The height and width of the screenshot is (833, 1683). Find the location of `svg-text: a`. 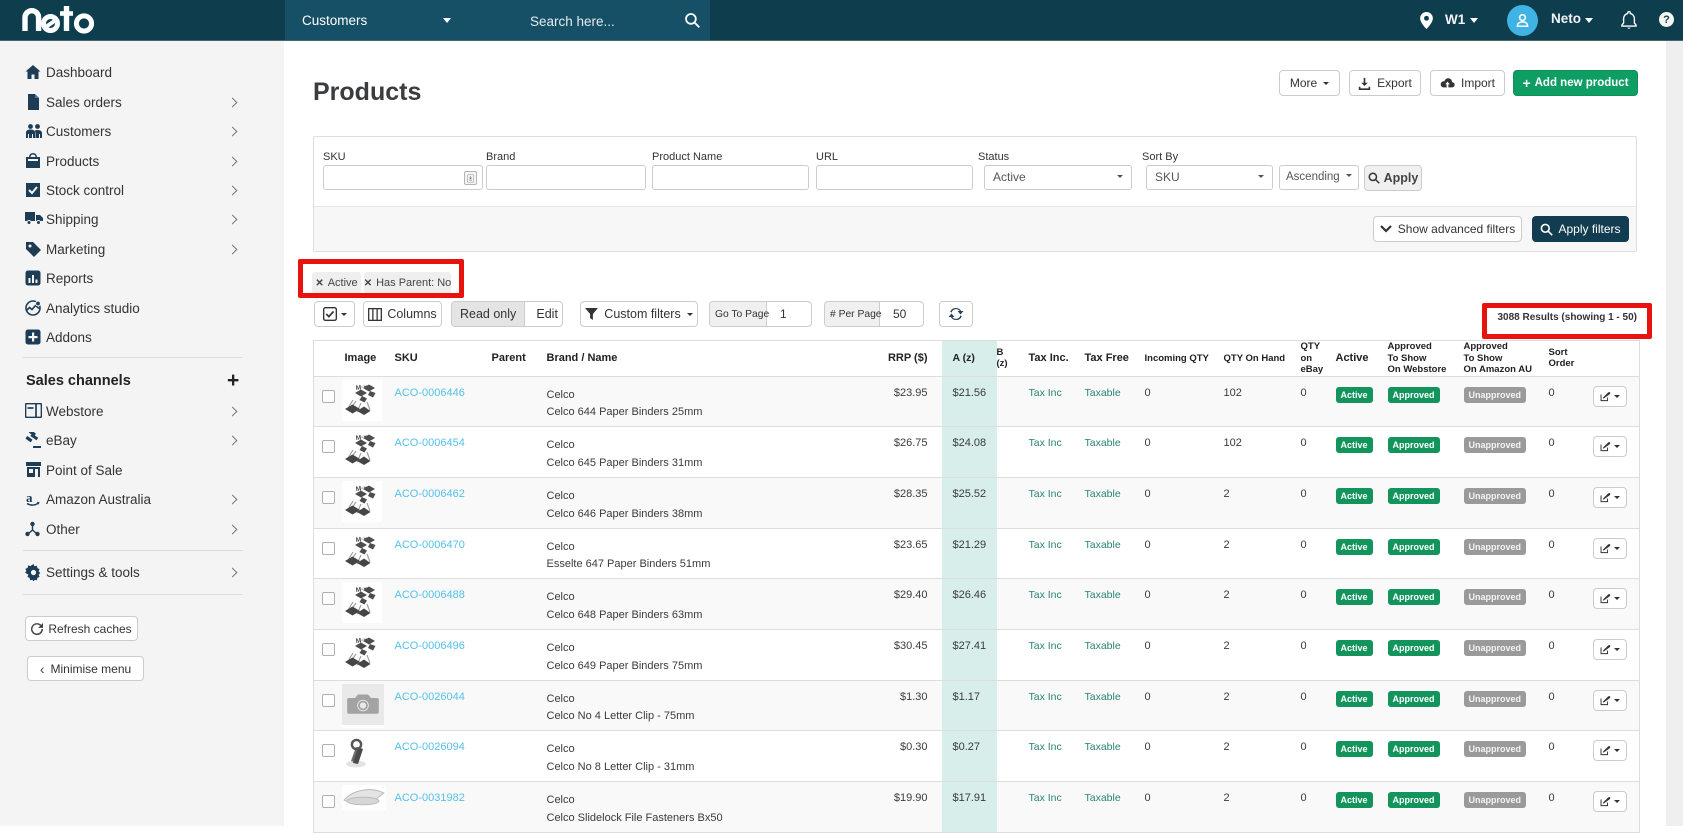

svg-text: a is located at coordinates (29, 498).